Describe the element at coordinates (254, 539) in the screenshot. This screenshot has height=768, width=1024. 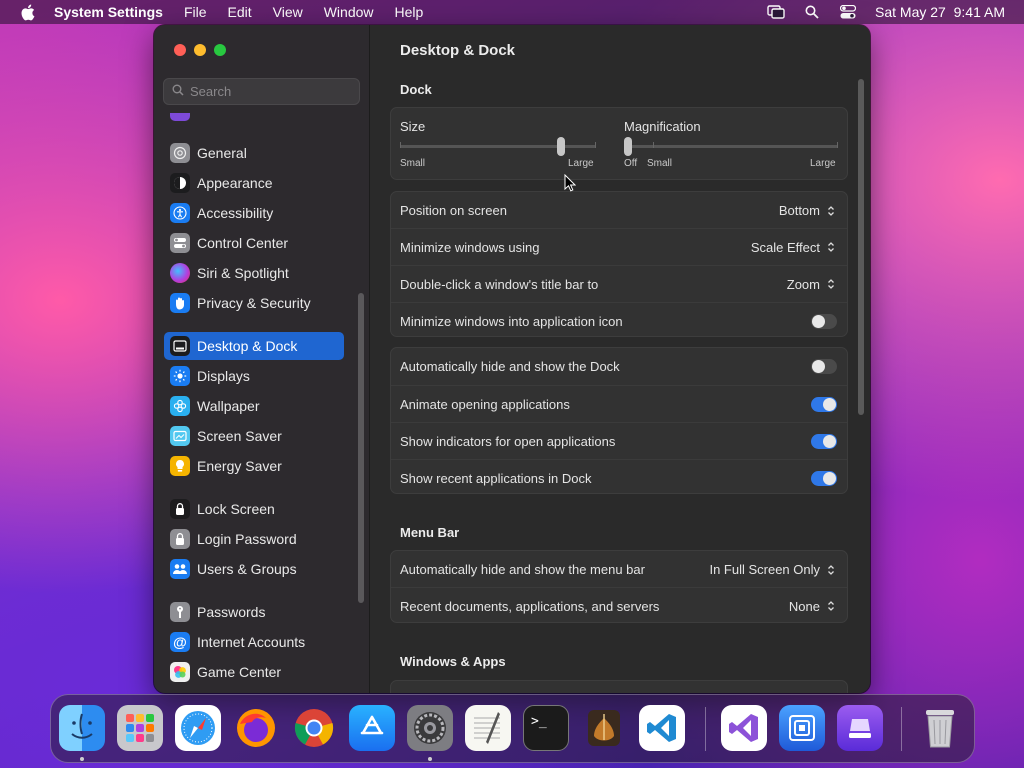
I see `sidebar-item-login-password: Login Password` at that location.